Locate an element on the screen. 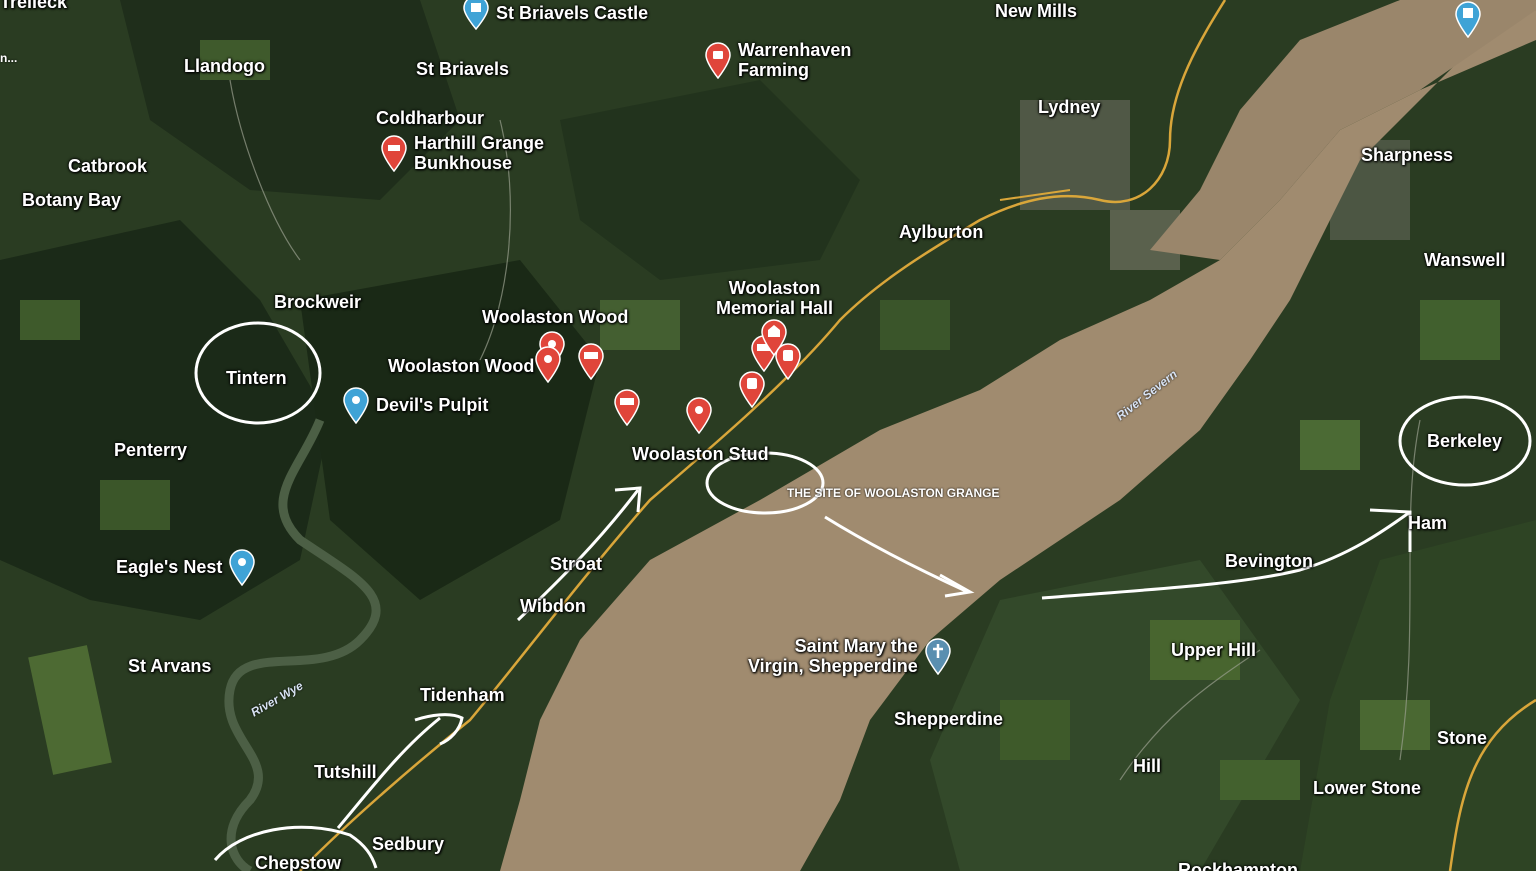  poi-label: Eagle's Nest is located at coordinates (169, 567).